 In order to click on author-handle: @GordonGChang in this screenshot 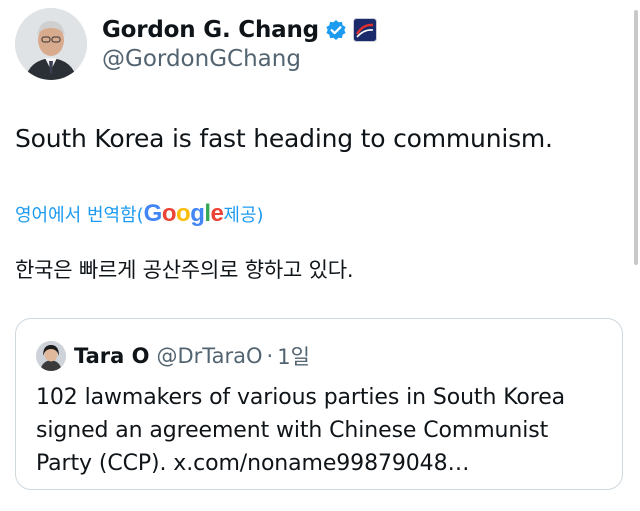, I will do `click(201, 59)`.